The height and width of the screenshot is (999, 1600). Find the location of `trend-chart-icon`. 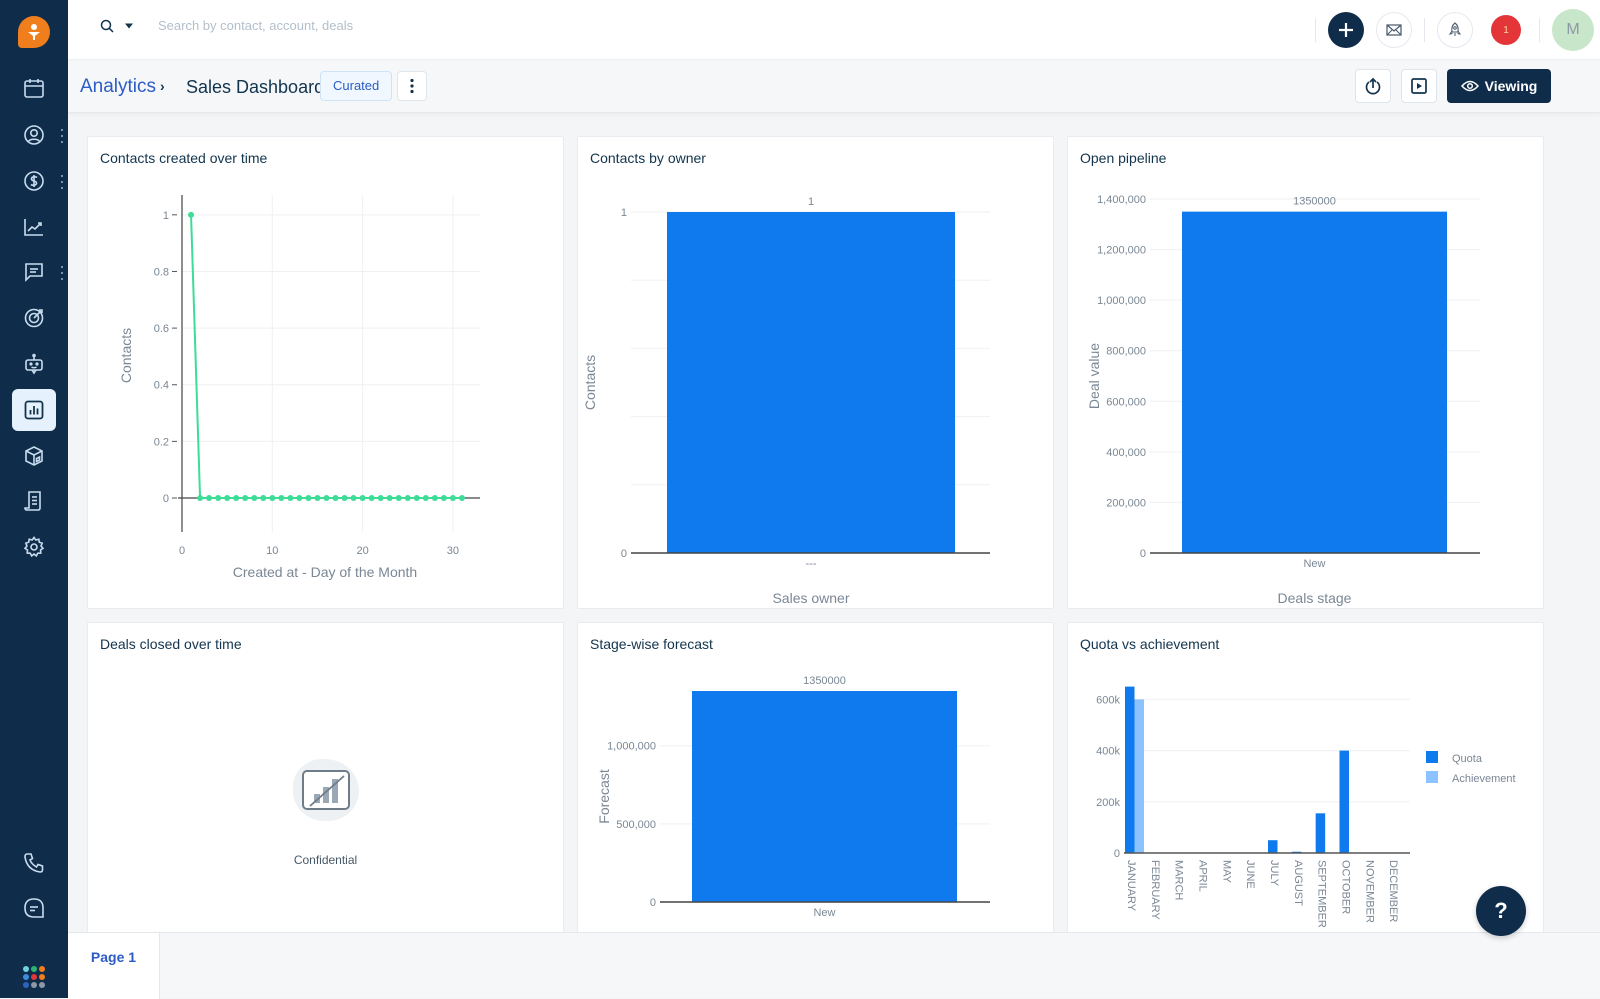

trend-chart-icon is located at coordinates (33, 227).